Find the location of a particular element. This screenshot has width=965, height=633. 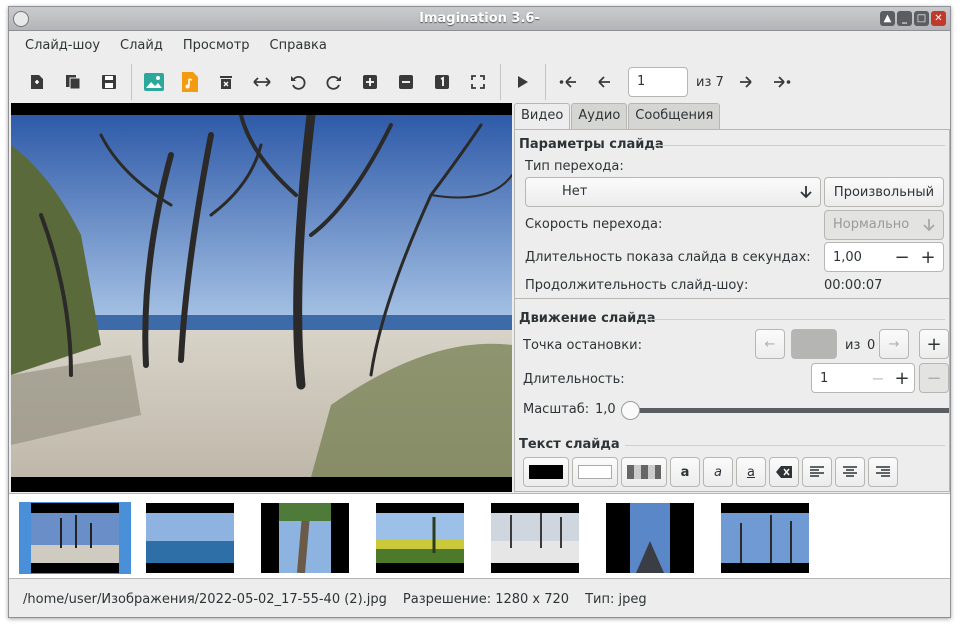

text-bold-button: a is located at coordinates (685, 472).